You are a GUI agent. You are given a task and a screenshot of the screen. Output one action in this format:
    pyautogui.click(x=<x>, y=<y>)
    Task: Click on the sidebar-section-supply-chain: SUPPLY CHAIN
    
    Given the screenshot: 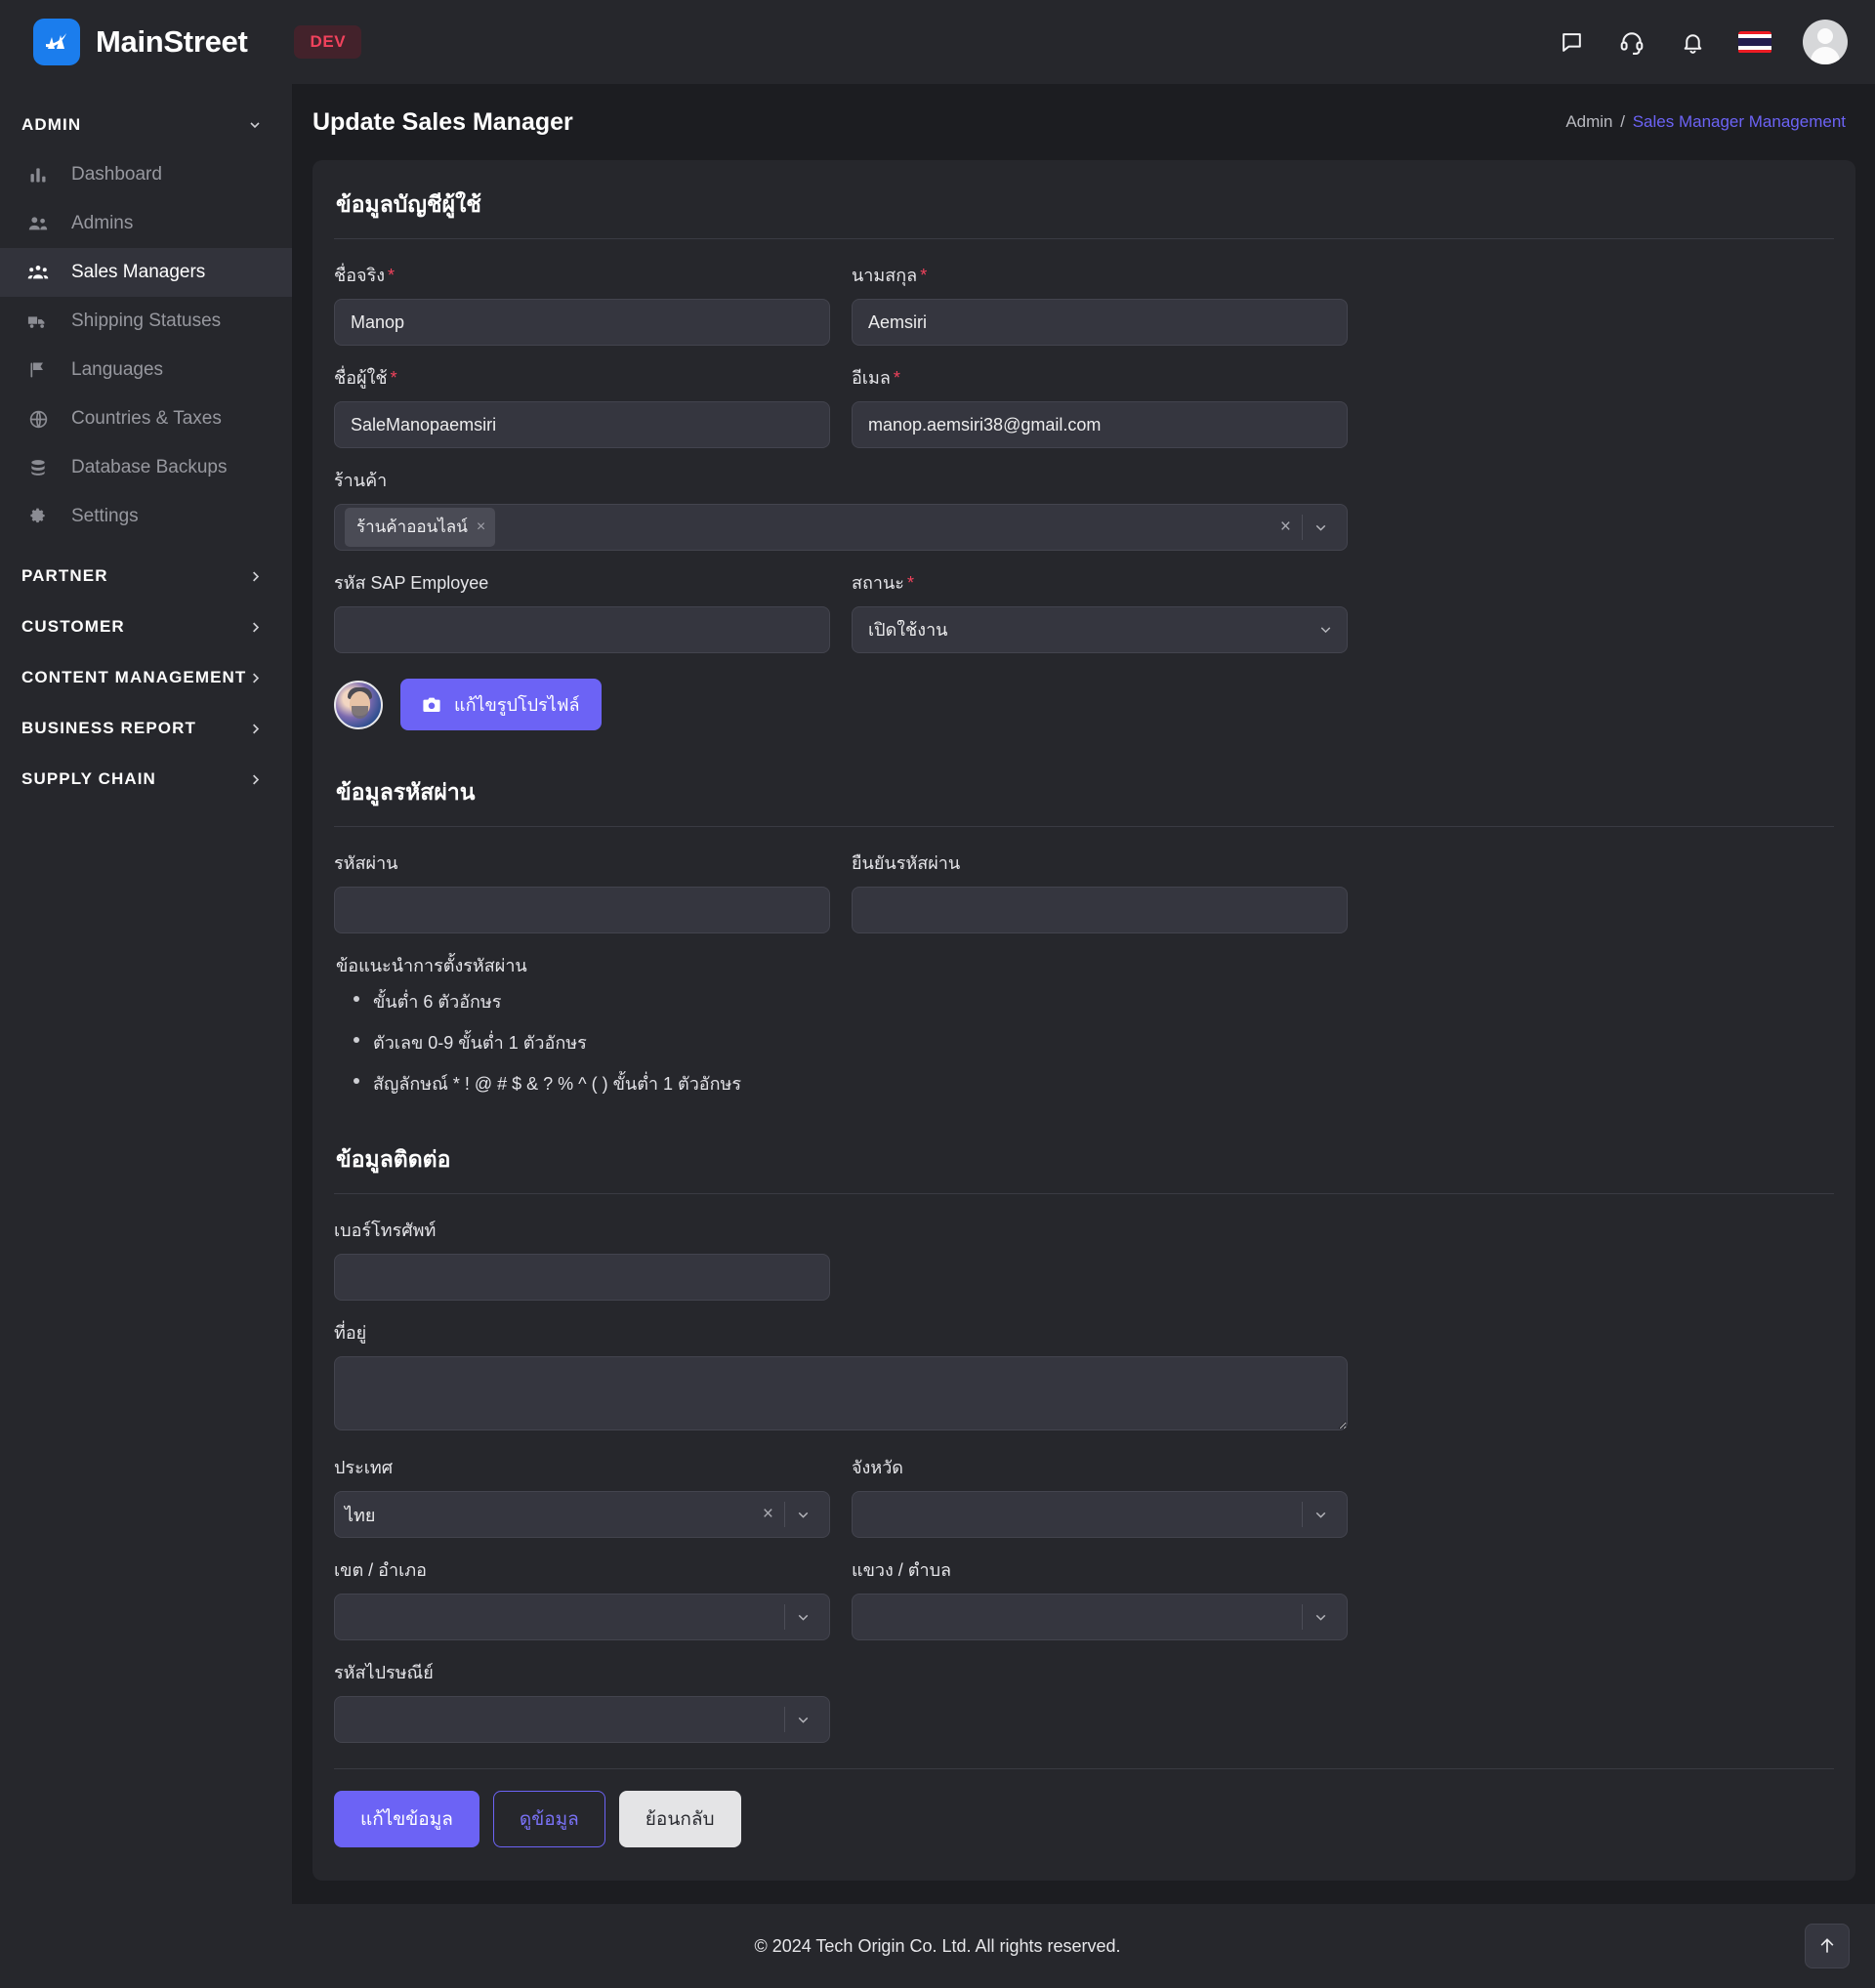 What is the action you would take?
    pyautogui.click(x=146, y=779)
    